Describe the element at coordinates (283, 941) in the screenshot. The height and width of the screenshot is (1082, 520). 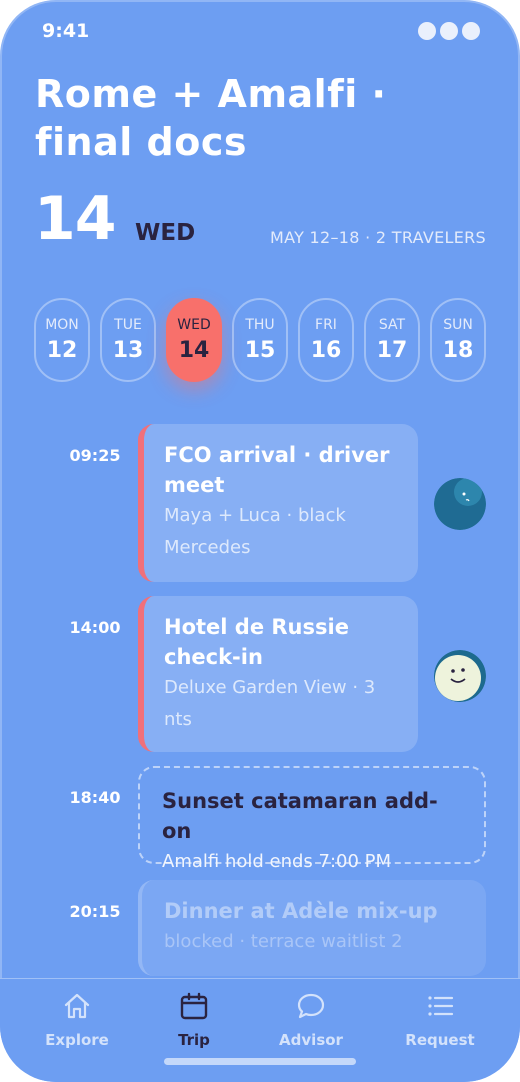
I see `event-subtitle: blocked · terrace waitlist 2` at that location.